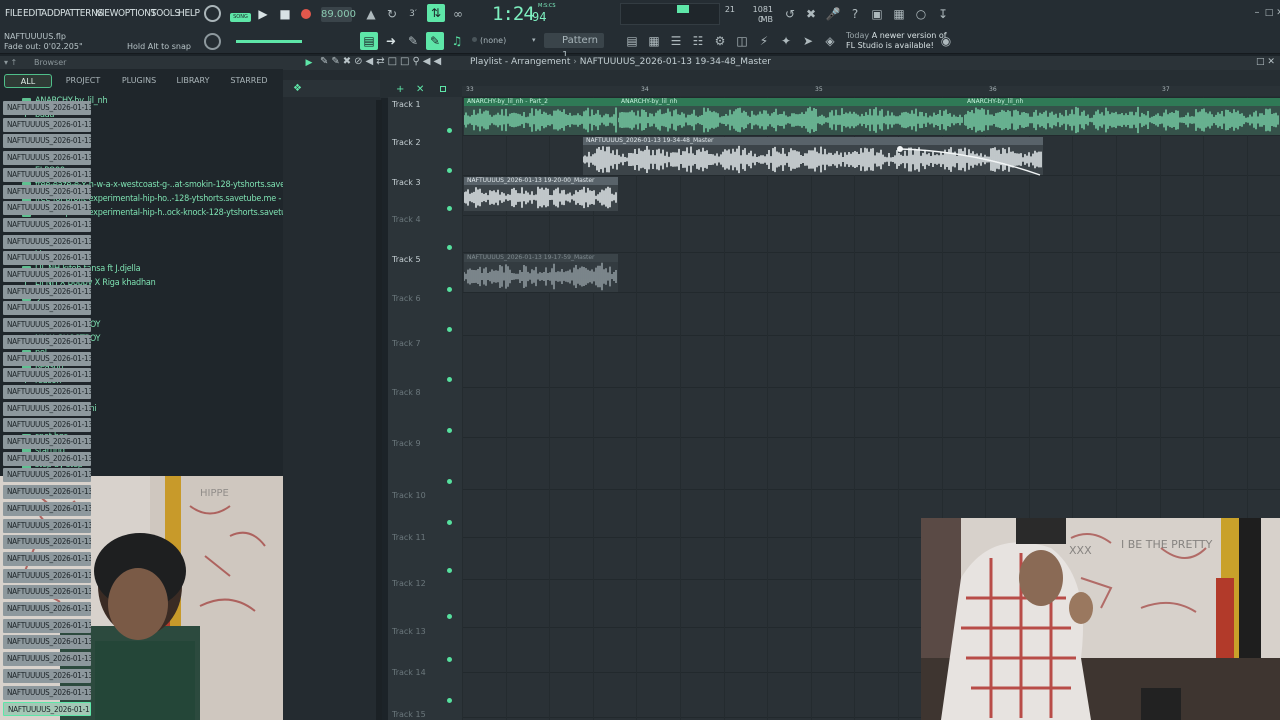 This screenshot has width=1280, height=720. What do you see at coordinates (409, 583) in the screenshot?
I see `track-label: Track 12` at bounding box center [409, 583].